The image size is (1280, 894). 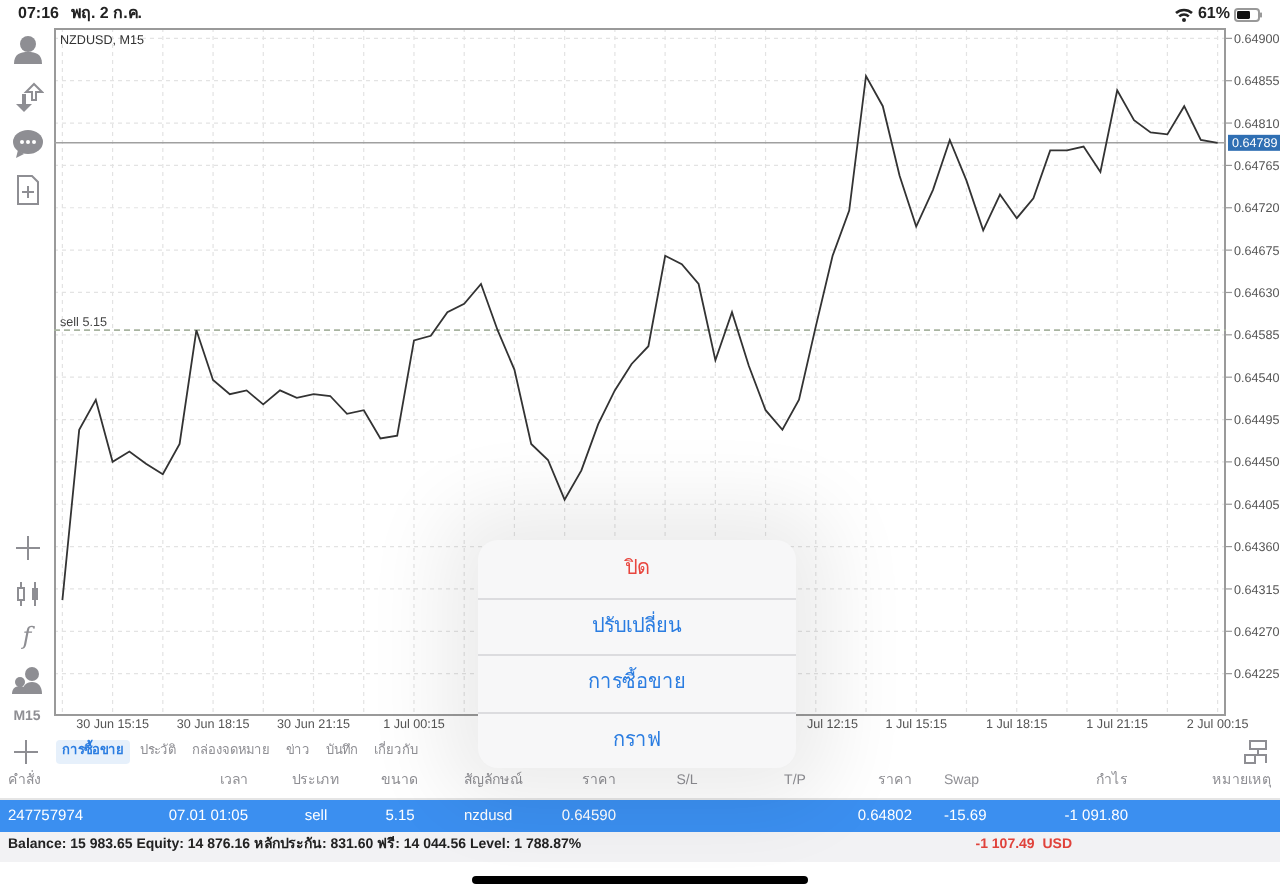 I want to click on chat-icon, so click(x=27, y=144).